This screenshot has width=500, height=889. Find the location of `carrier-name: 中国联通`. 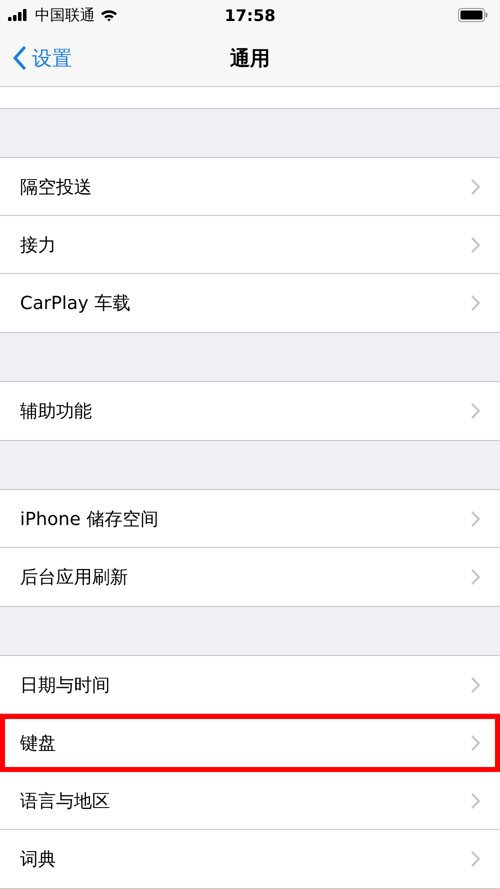

carrier-name: 中国联通 is located at coordinates (65, 15).